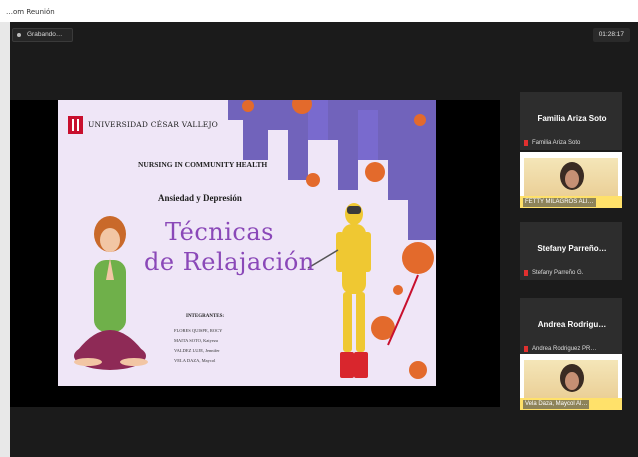 This screenshot has height=457, width=638. Describe the element at coordinates (205, 316) in the screenshot. I see `members-heading: INTEGRANTES:` at that location.